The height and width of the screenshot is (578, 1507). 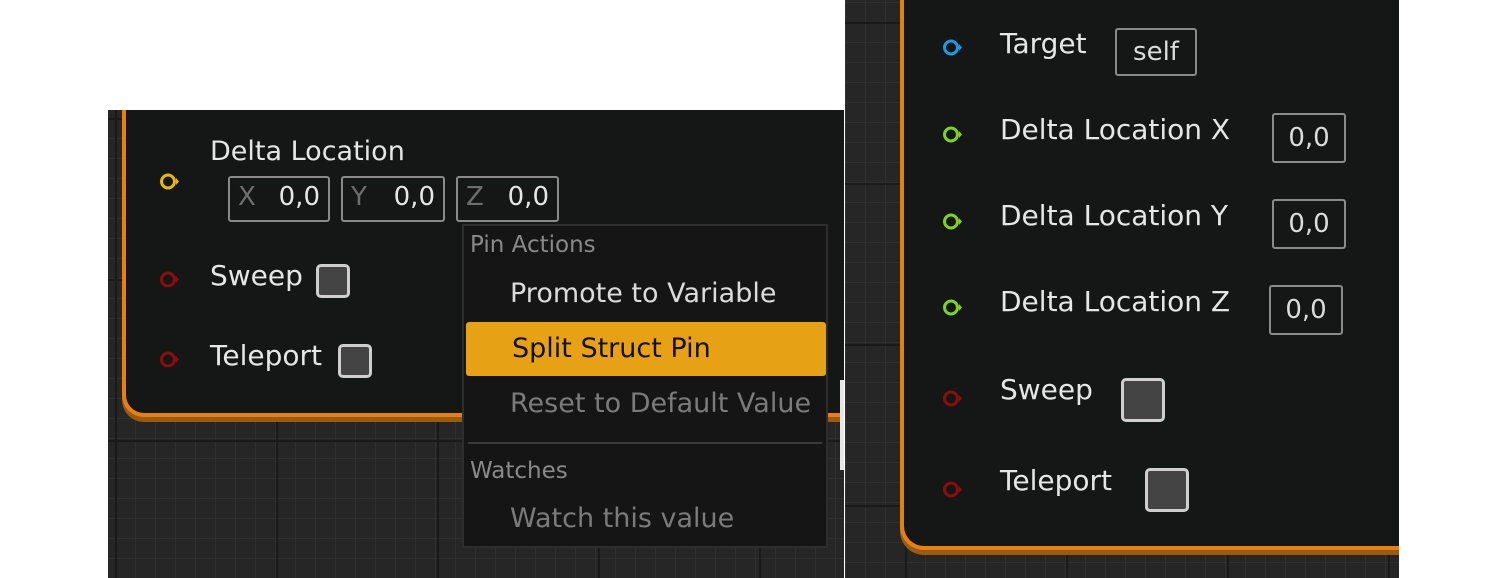 I want to click on target-value-field: self, so click(x=1156, y=52).